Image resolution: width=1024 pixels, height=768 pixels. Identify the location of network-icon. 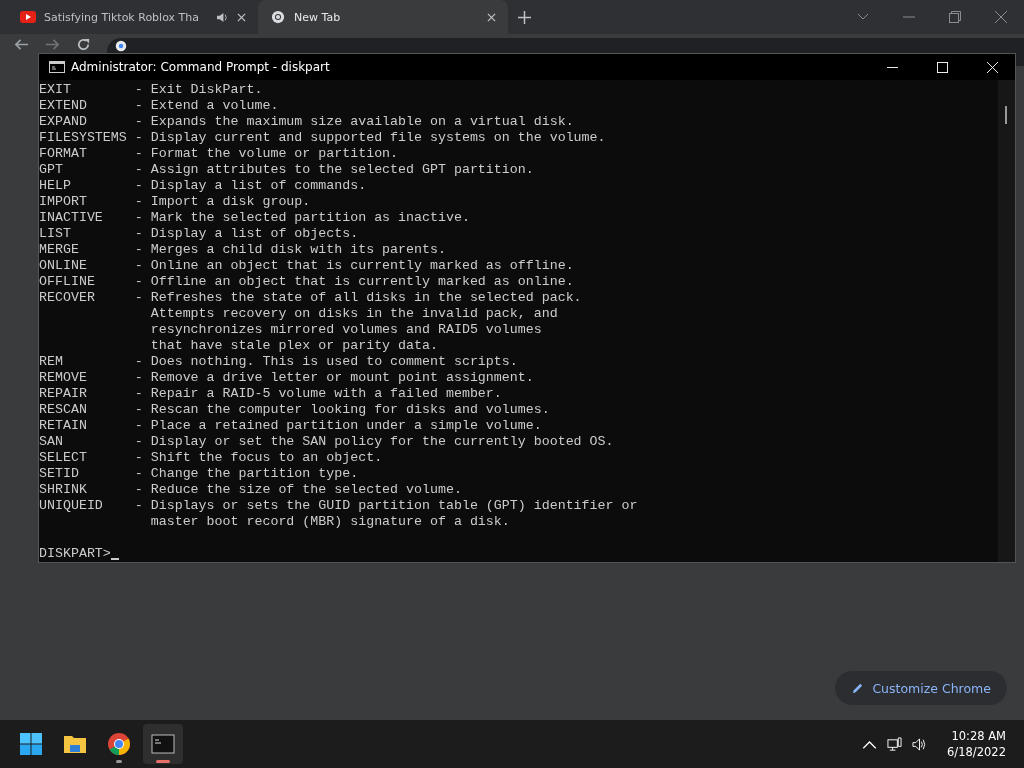
(895, 744).